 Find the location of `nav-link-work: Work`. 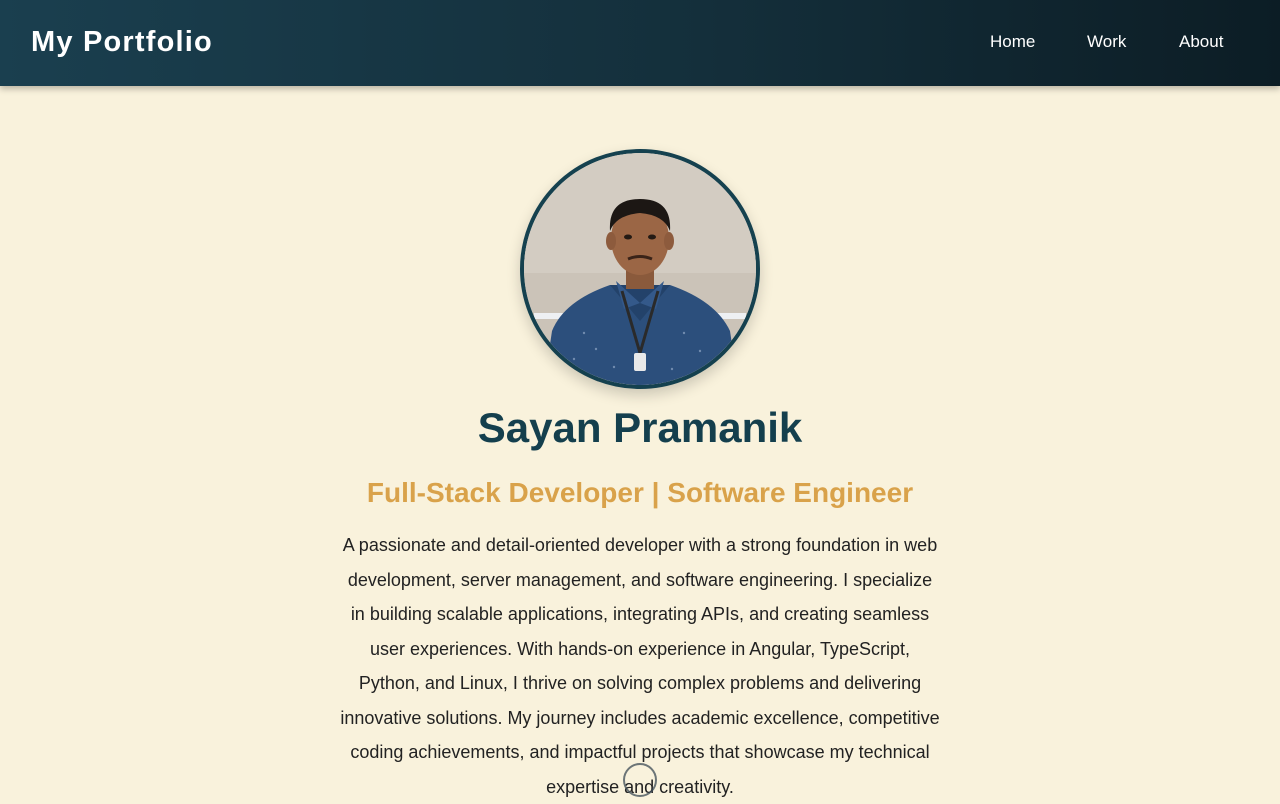

nav-link-work: Work is located at coordinates (1106, 42).